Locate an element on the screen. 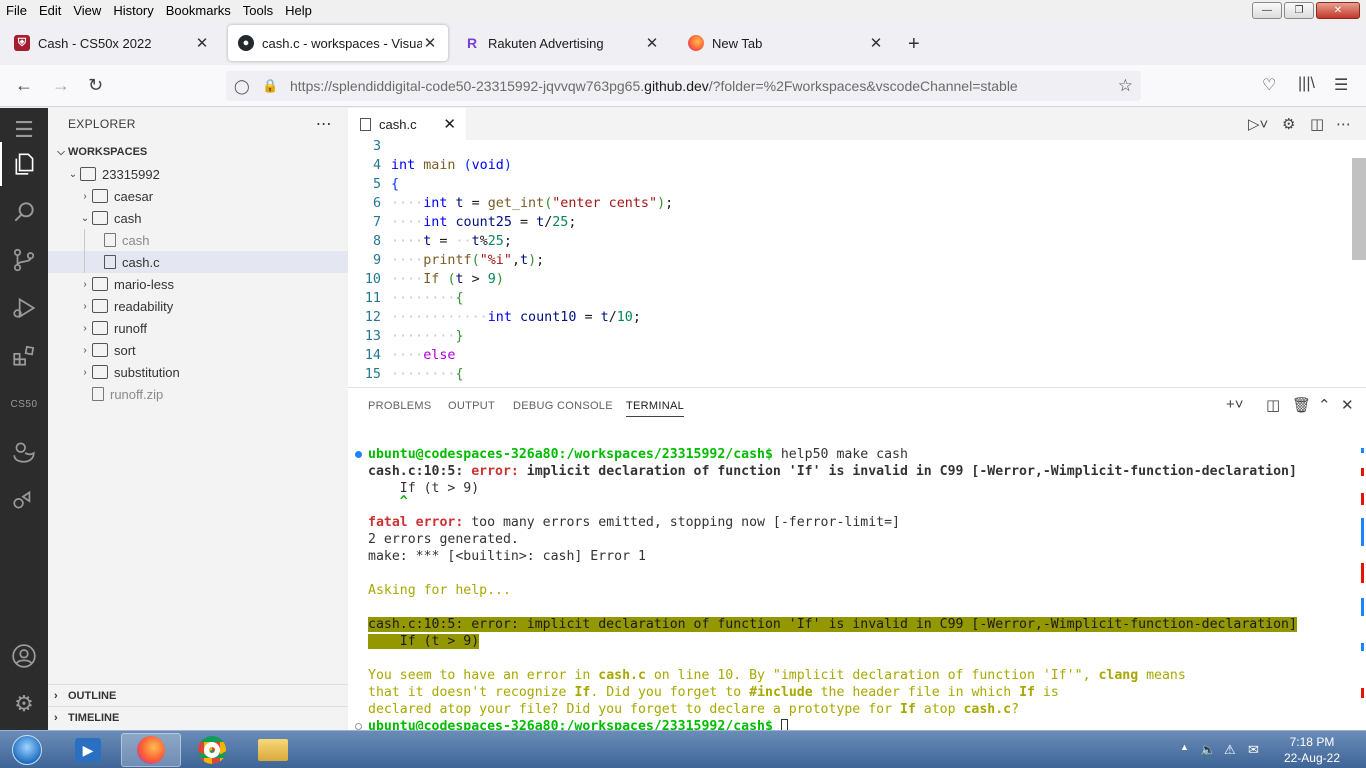 The image size is (1366, 768). reload-icon: ↻ is located at coordinates (95, 85).